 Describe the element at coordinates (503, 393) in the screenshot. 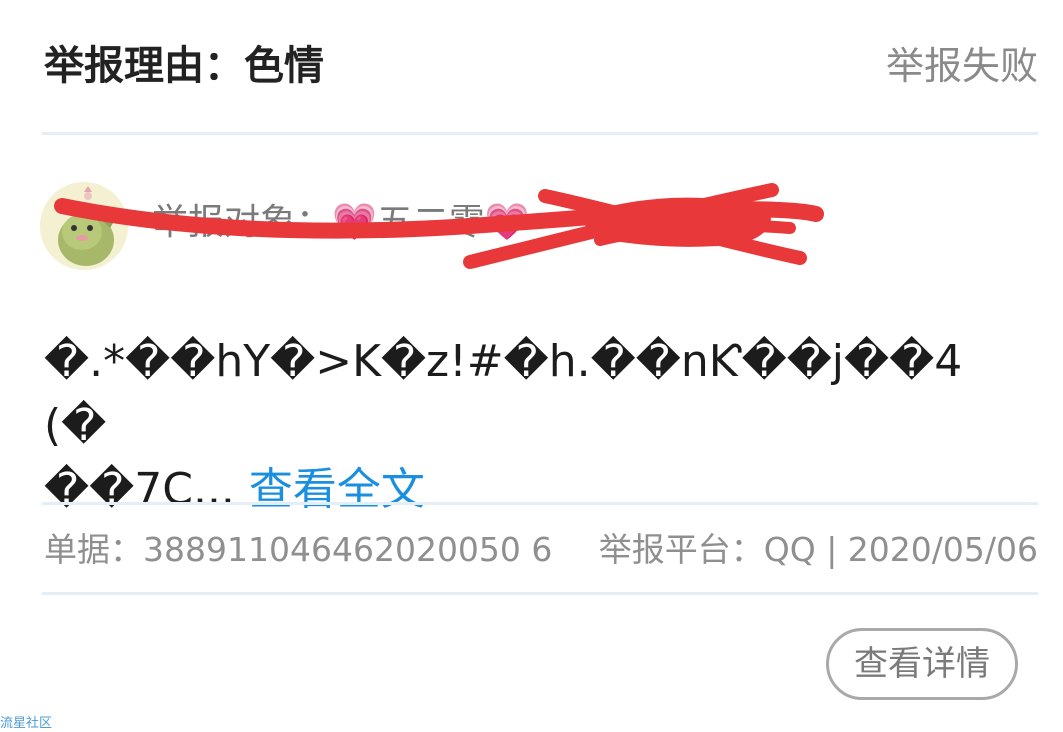

I see `content-text-line1: �.*��hY�>K�z!#�h.��nƘ��j��4(�` at that location.